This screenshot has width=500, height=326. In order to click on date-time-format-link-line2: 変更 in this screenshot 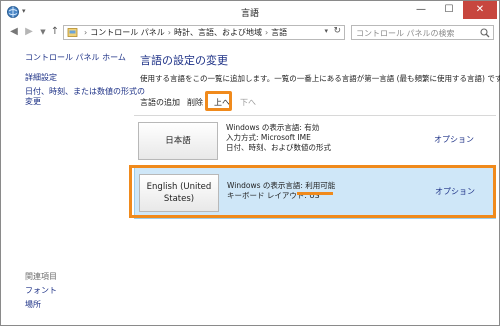, I will do `click(33, 102)`.